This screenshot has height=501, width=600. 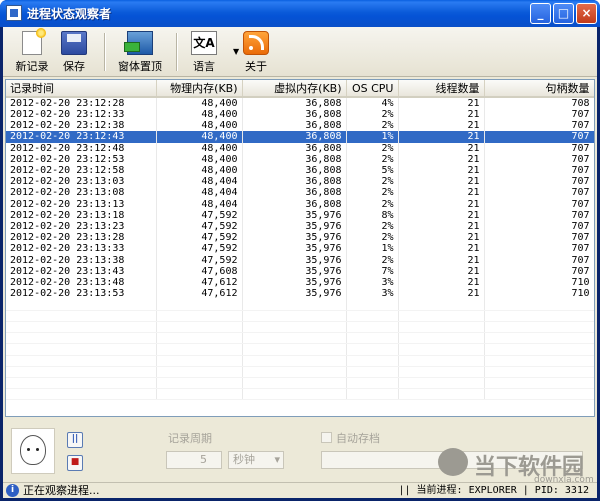 I want to click on column-header-time: 记录时间, so click(x=81, y=89).